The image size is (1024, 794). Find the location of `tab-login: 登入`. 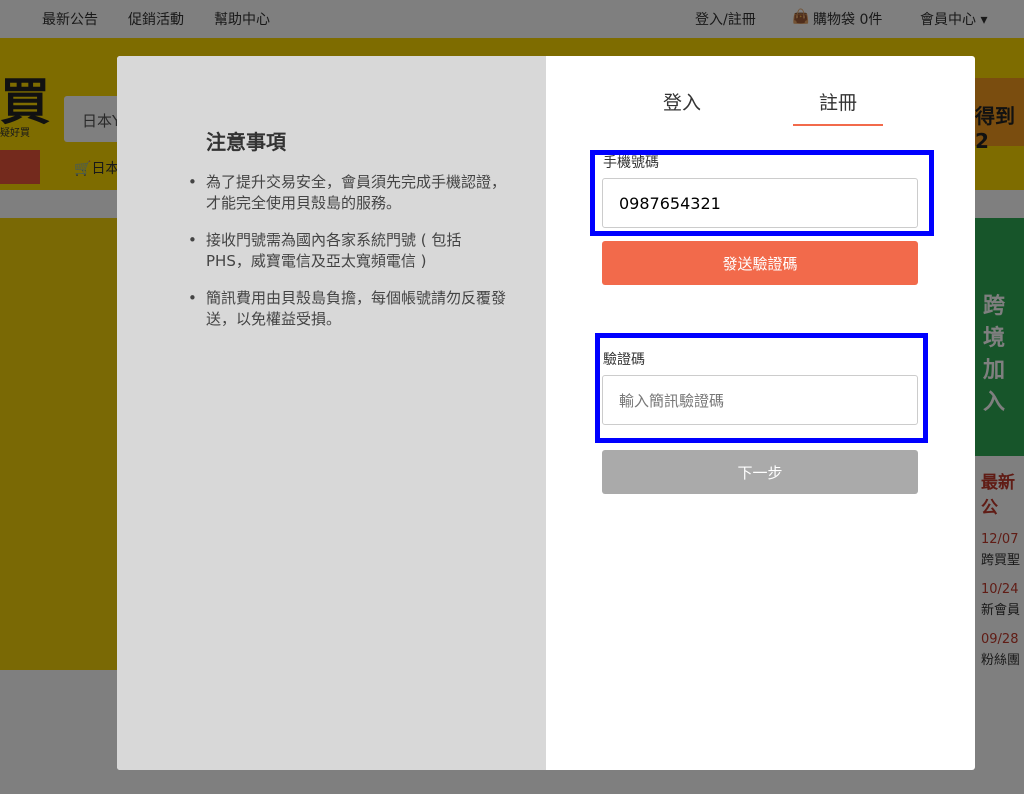

tab-login: 登入 is located at coordinates (682, 101).